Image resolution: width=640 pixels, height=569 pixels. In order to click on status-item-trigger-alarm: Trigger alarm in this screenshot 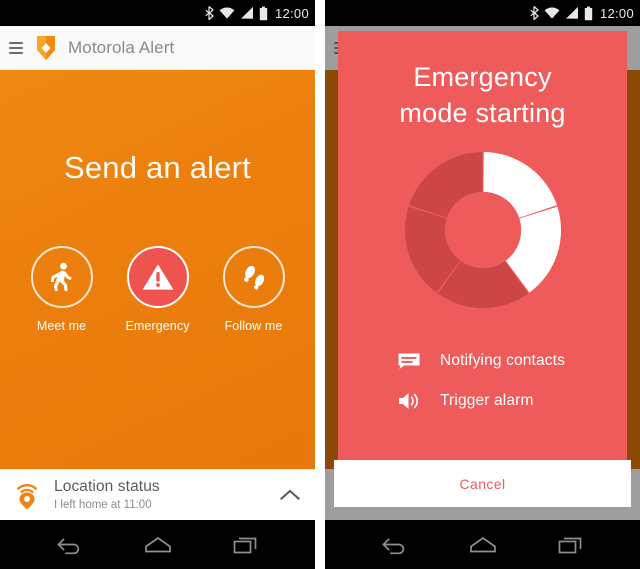, I will do `click(482, 401)`.